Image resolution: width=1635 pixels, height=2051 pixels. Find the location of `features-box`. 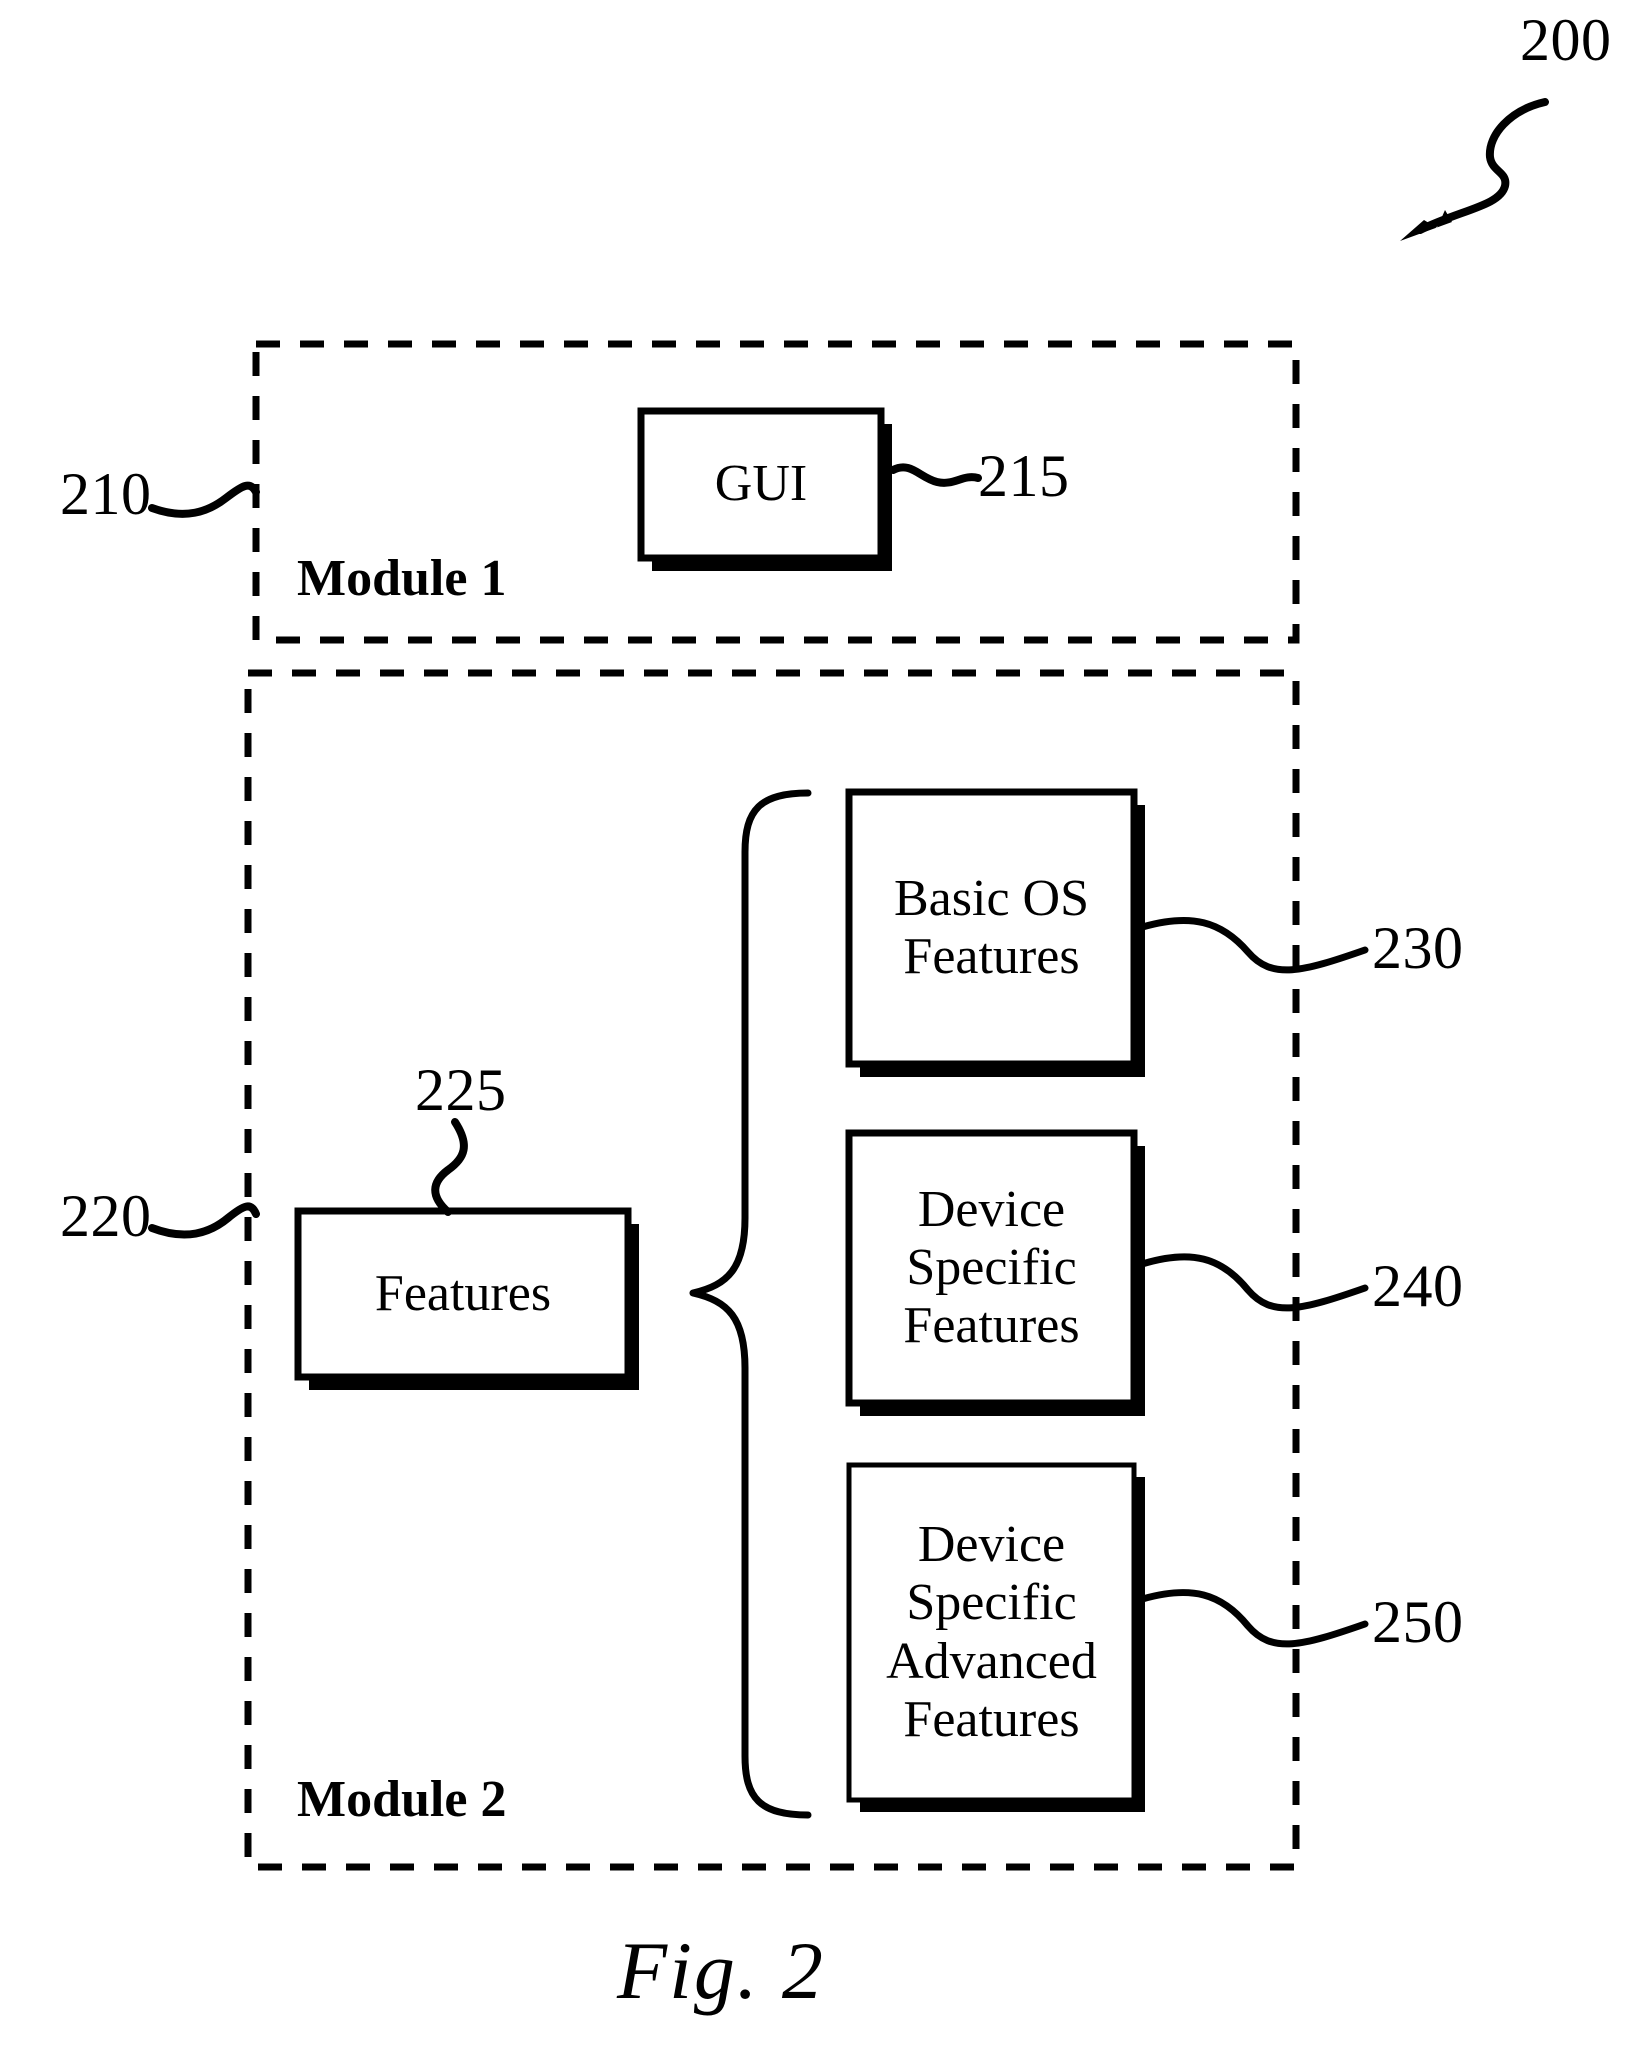

features-box is located at coordinates (463, 1294).